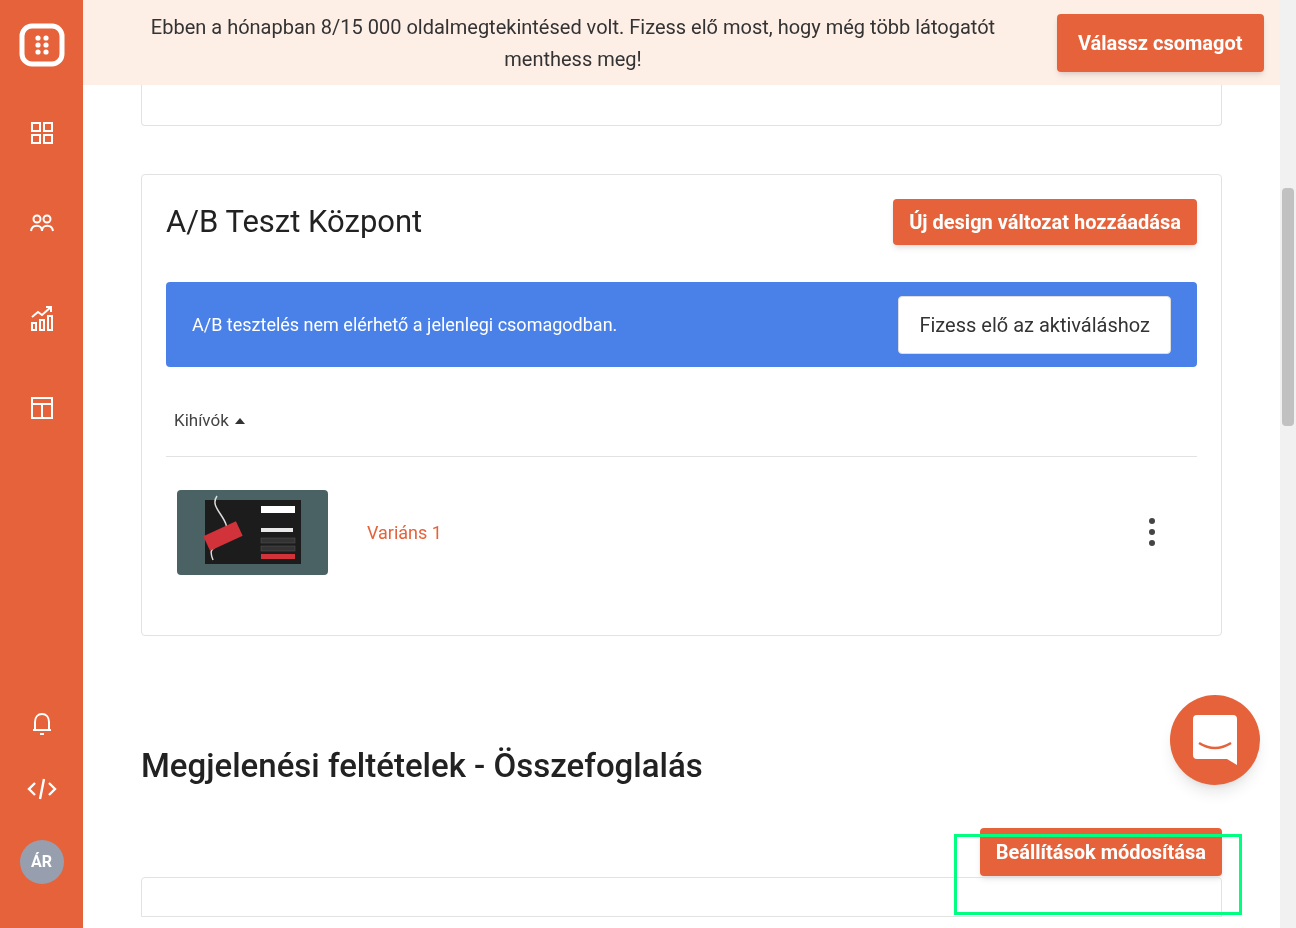  Describe the element at coordinates (294, 222) in the screenshot. I see `card-title: A/B Teszt Központ` at that location.